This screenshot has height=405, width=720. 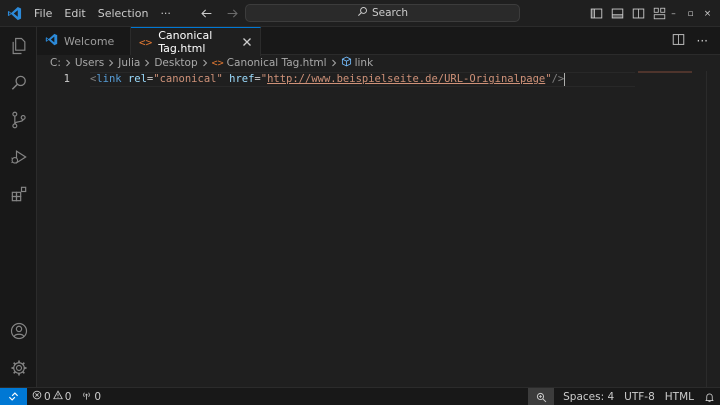 What do you see at coordinates (18, 193) in the screenshot?
I see `extensions-icon` at bounding box center [18, 193].